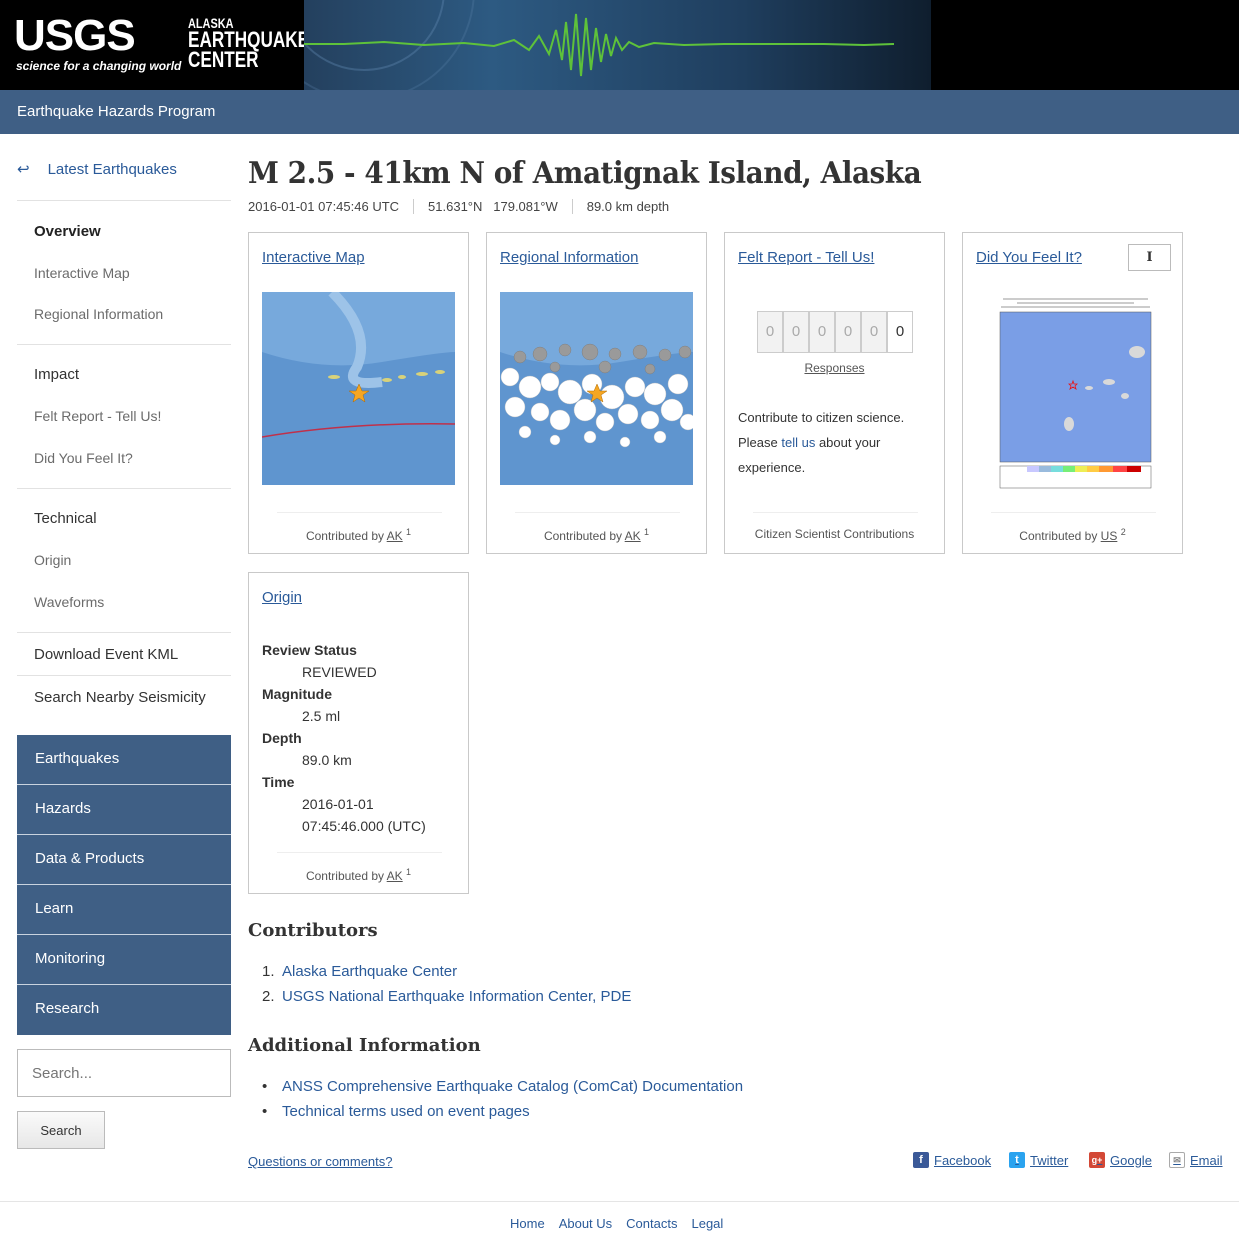  What do you see at coordinates (282, 738) in the screenshot?
I see `depth-label: Depth` at bounding box center [282, 738].